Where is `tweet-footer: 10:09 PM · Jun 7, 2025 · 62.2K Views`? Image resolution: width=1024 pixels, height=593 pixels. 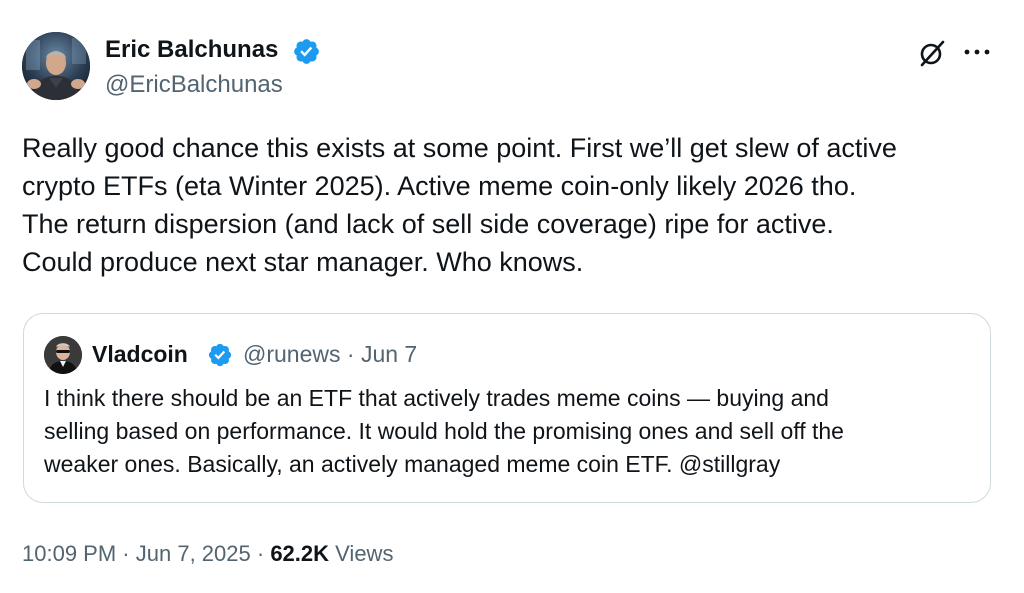 tweet-footer: 10:09 PM · Jun 7, 2025 · 62.2K Views is located at coordinates (207, 554).